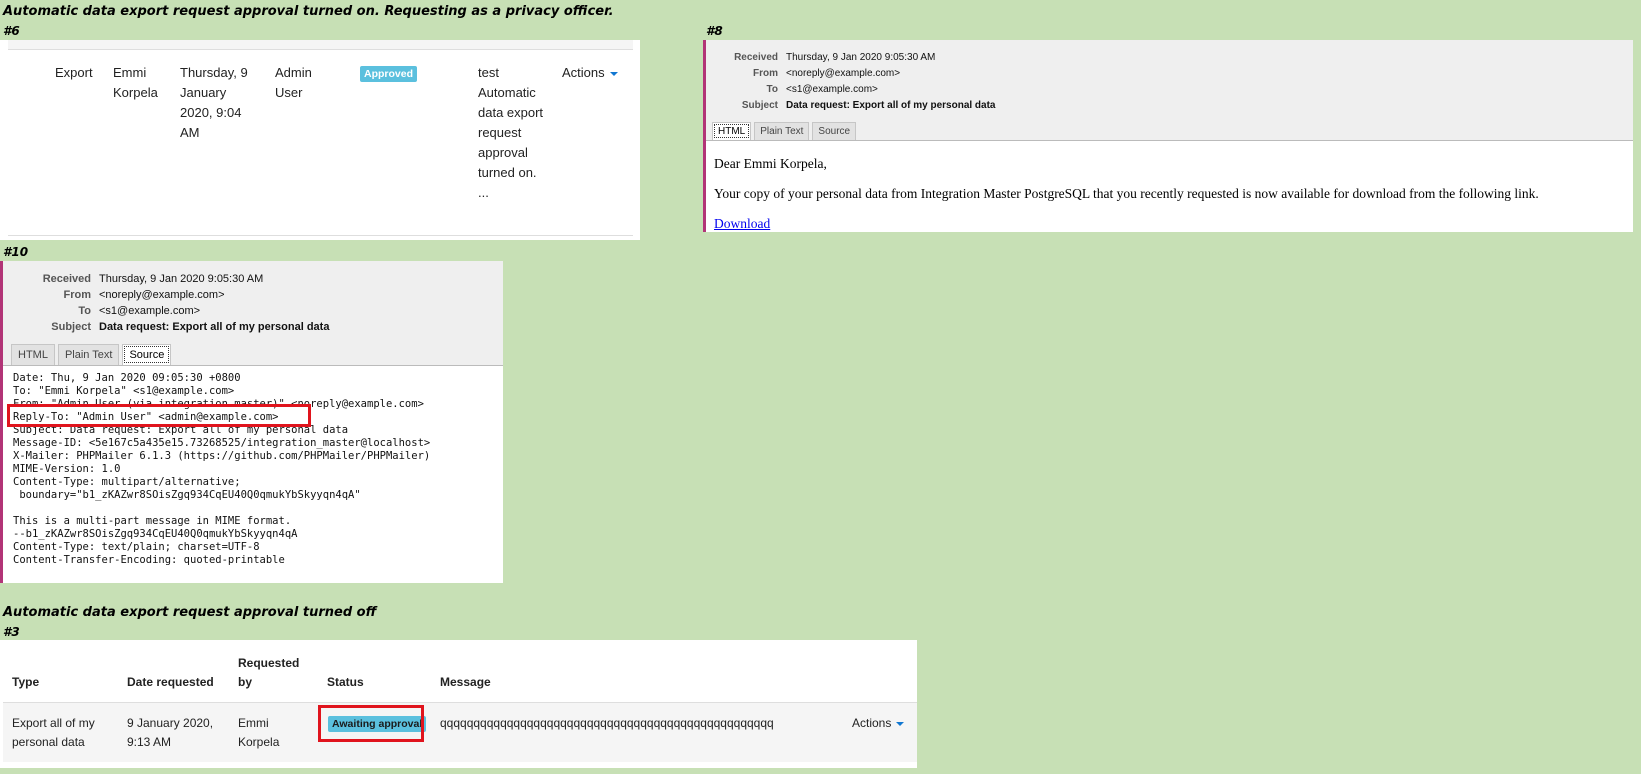 Image resolution: width=1641 pixels, height=774 pixels. I want to click on table-header-bar, so click(320, 45).